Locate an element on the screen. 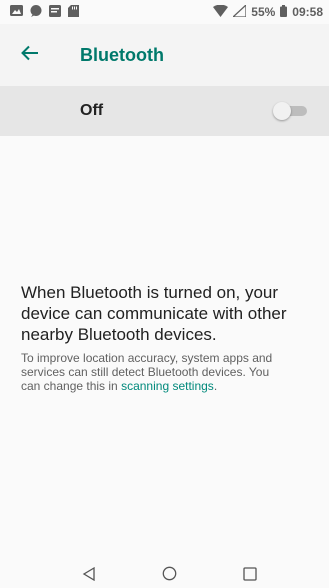 The width and height of the screenshot is (329, 588). sd-card-icon is located at coordinates (73, 12).